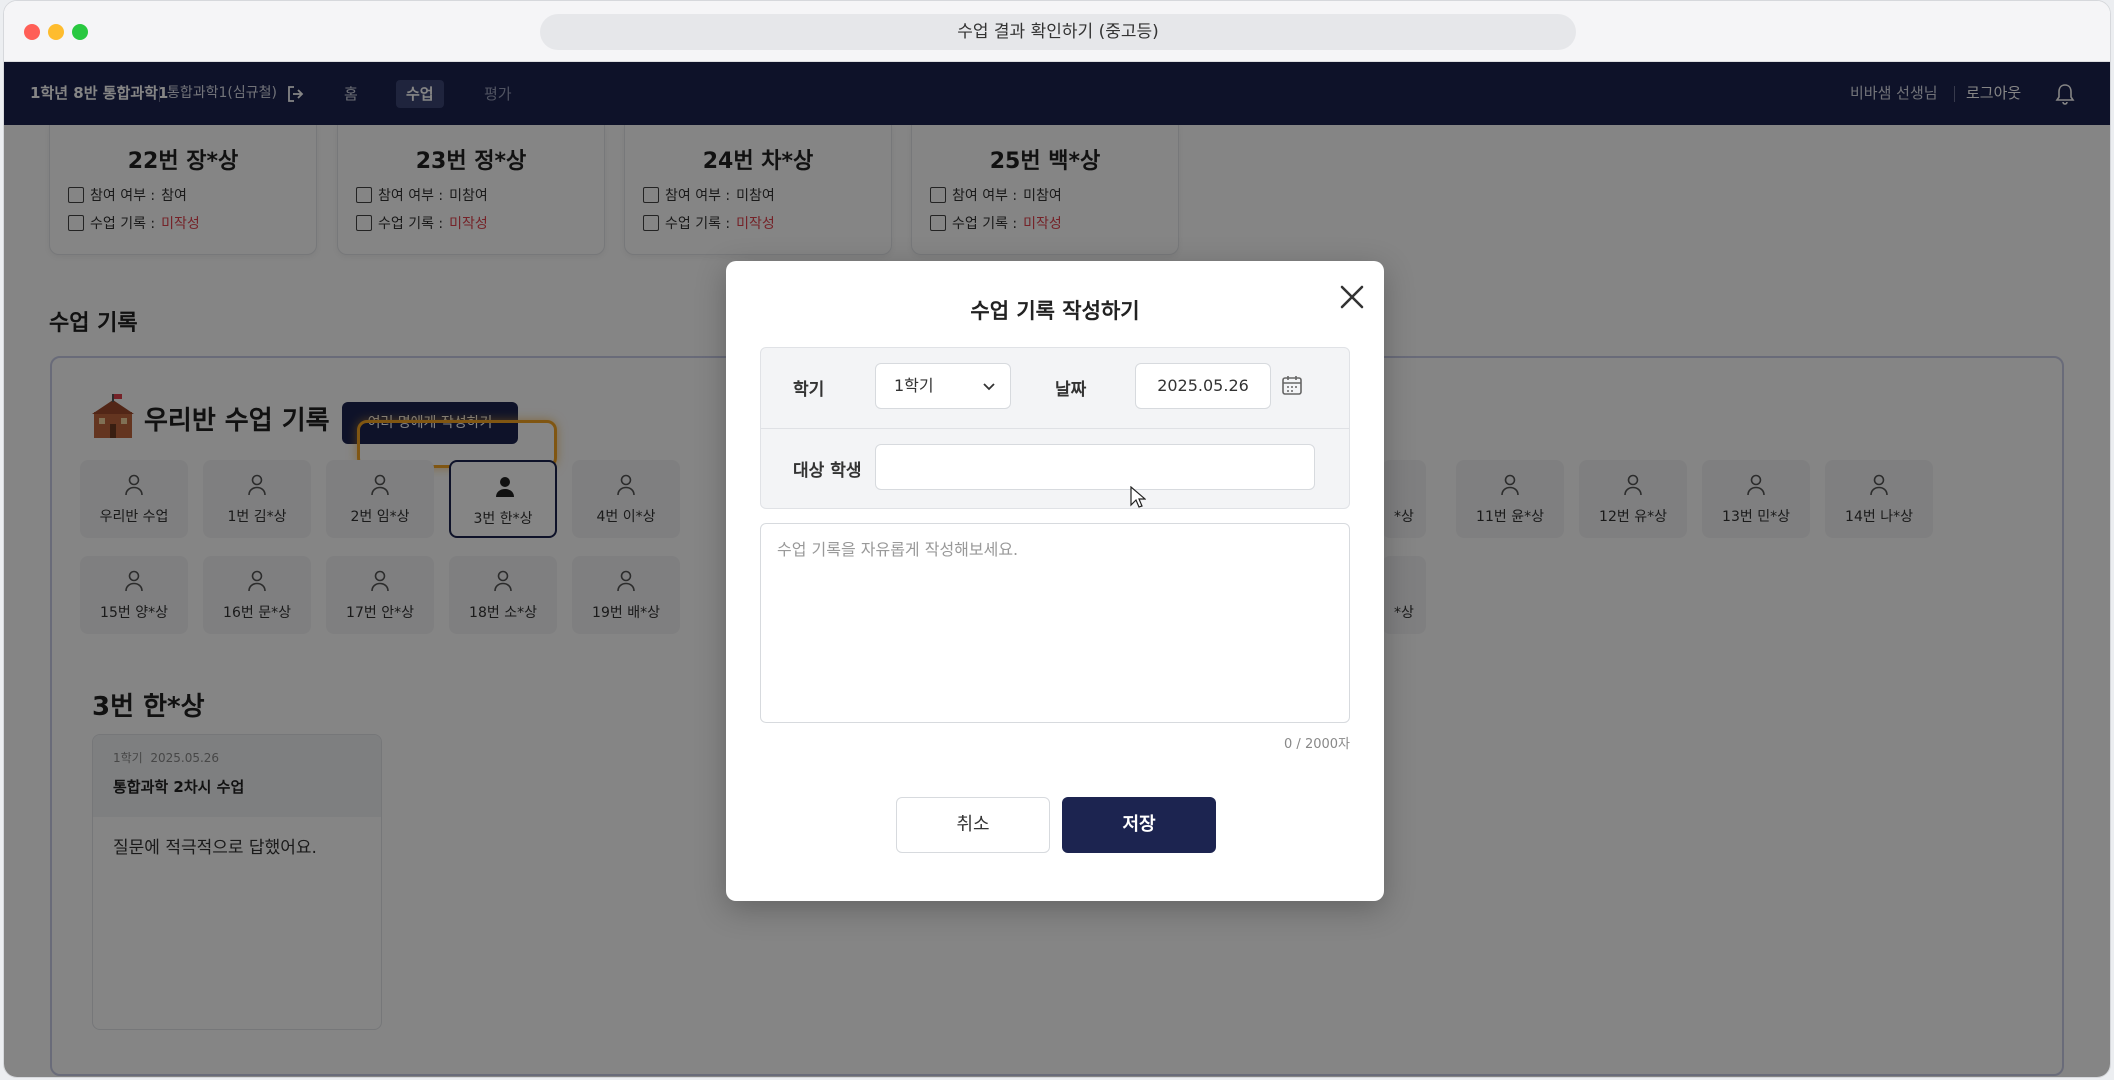 The height and width of the screenshot is (1080, 2114). Describe the element at coordinates (32, 32) in the screenshot. I see `close-window-button` at that location.